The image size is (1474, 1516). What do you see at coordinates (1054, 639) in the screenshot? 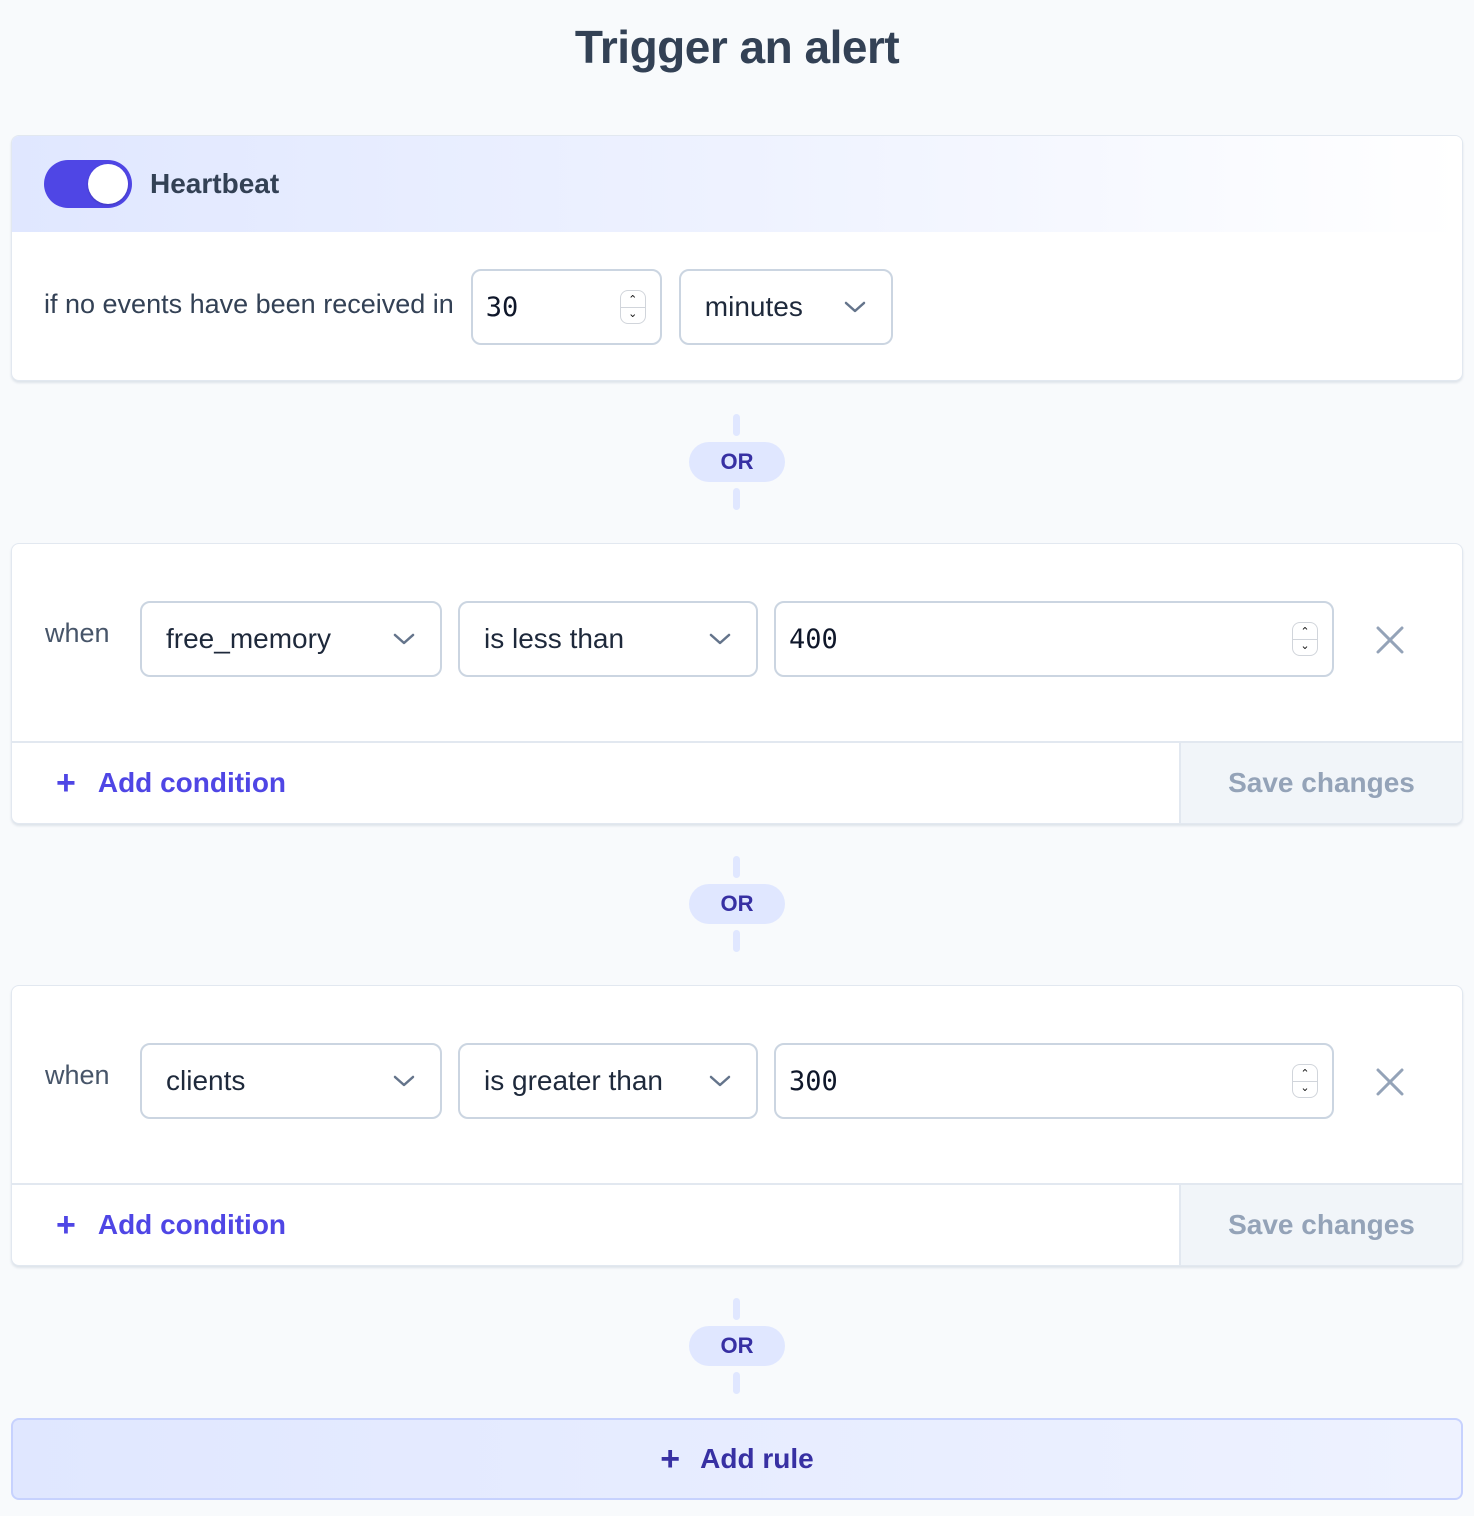
I see `threshold-input: 400 ⌃ ⌄` at bounding box center [1054, 639].